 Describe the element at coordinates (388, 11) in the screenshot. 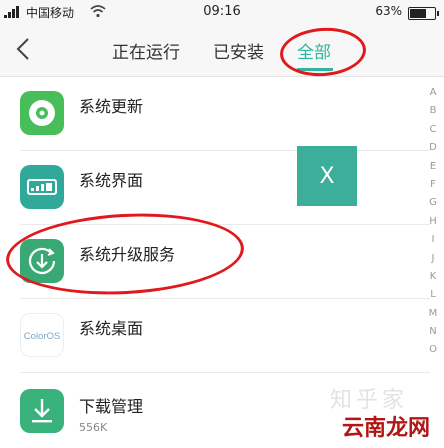

I see `battery-percent: 63%` at that location.